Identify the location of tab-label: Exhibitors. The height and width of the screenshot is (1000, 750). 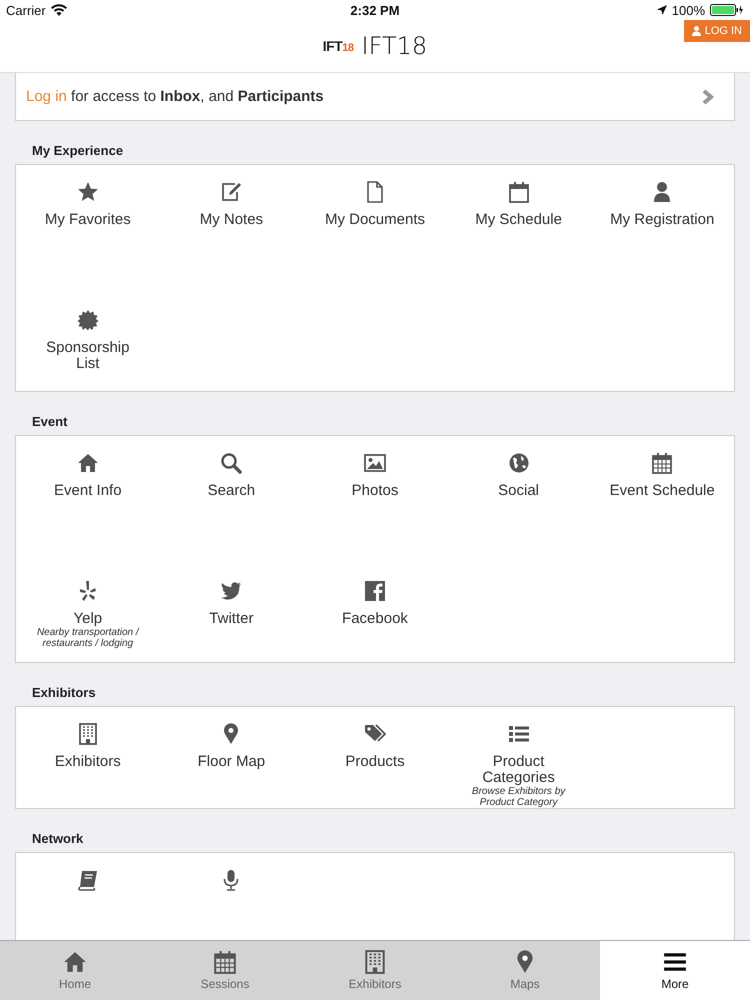
(375, 984).